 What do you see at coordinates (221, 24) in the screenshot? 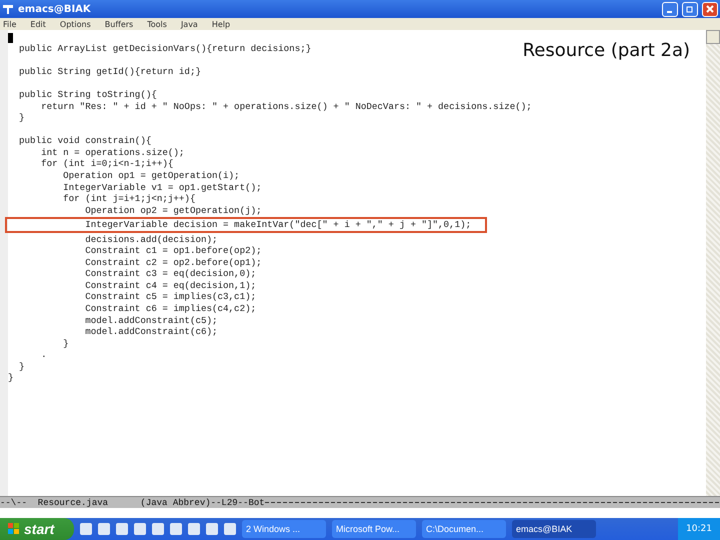
I see `menu-item: Help` at bounding box center [221, 24].